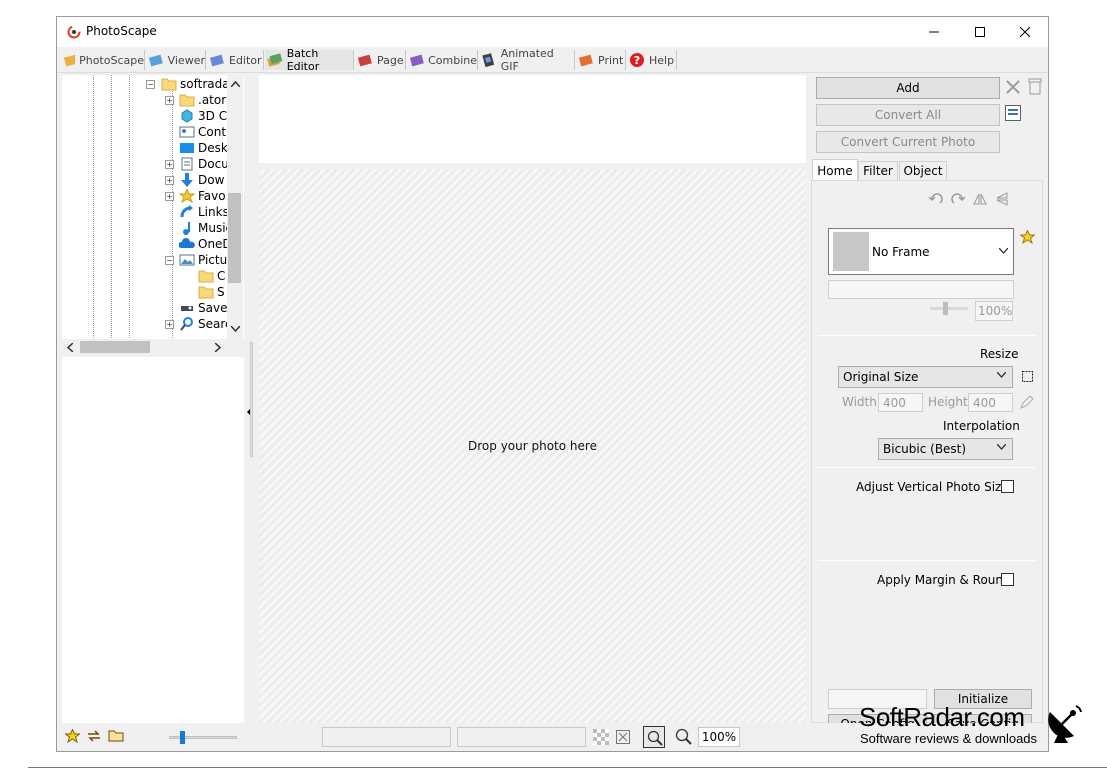 This screenshot has width=1107, height=769. Describe the element at coordinates (990, 402) in the screenshot. I see `height-input: 400` at that location.